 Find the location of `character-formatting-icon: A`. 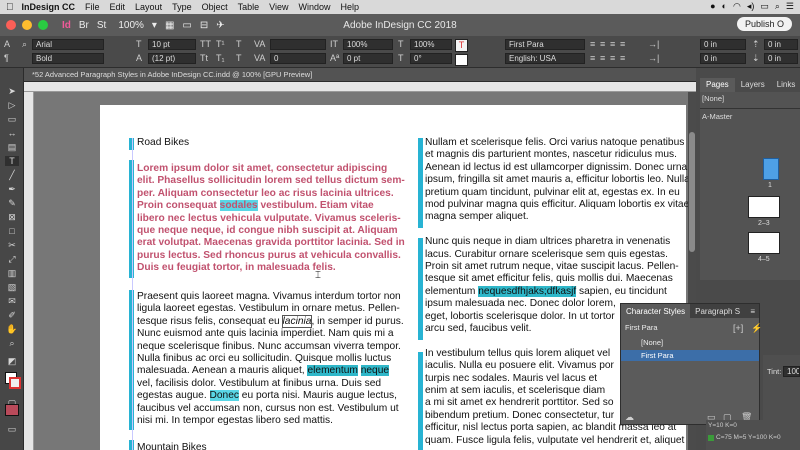

character-formatting-icon: A is located at coordinates (7, 44).